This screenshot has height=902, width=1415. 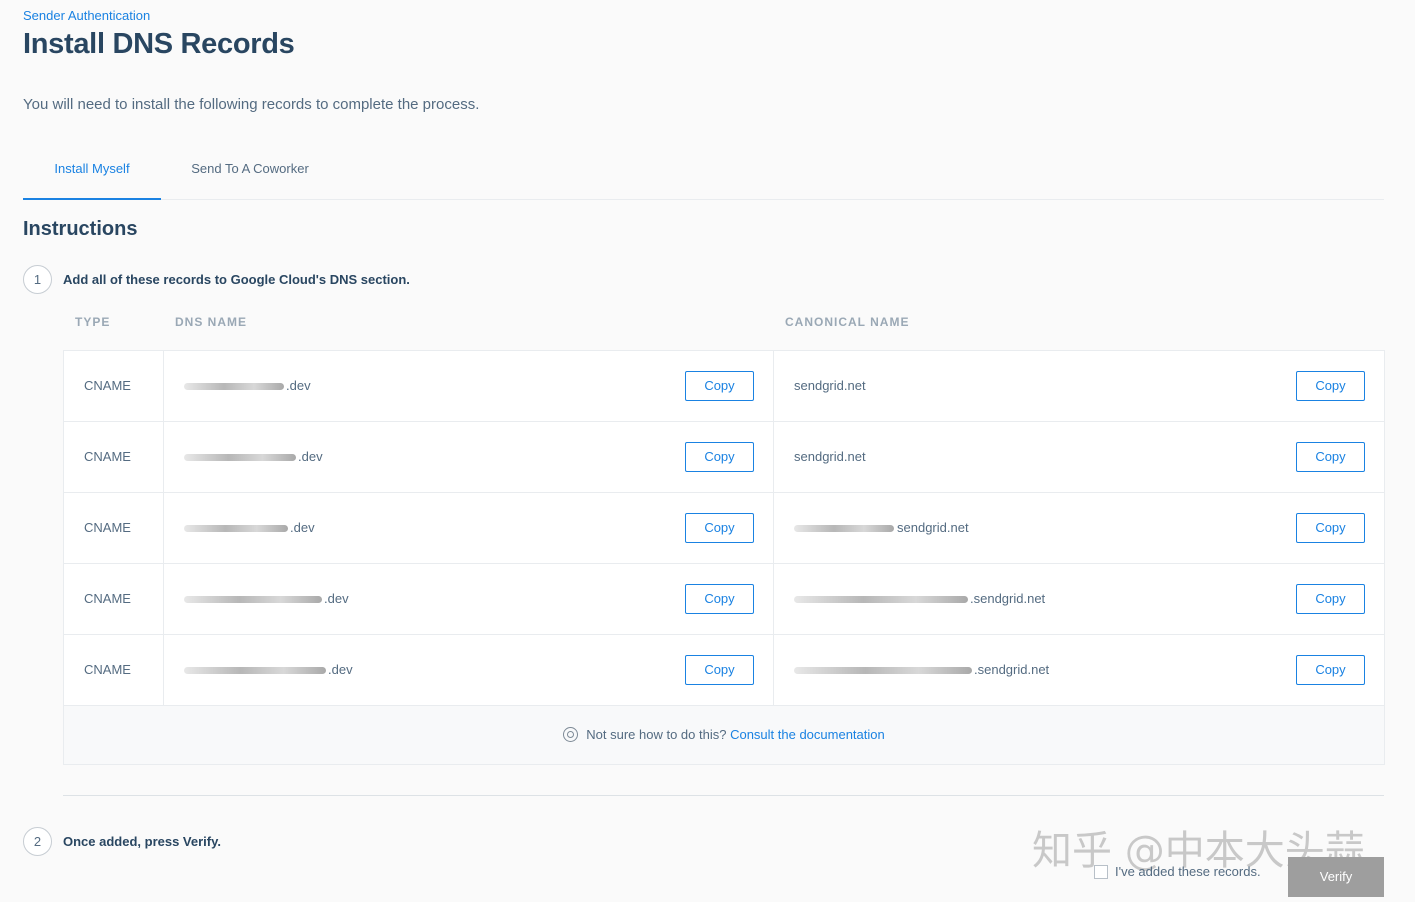 What do you see at coordinates (571, 734) in the screenshot?
I see `lifebuoy-icon` at bounding box center [571, 734].